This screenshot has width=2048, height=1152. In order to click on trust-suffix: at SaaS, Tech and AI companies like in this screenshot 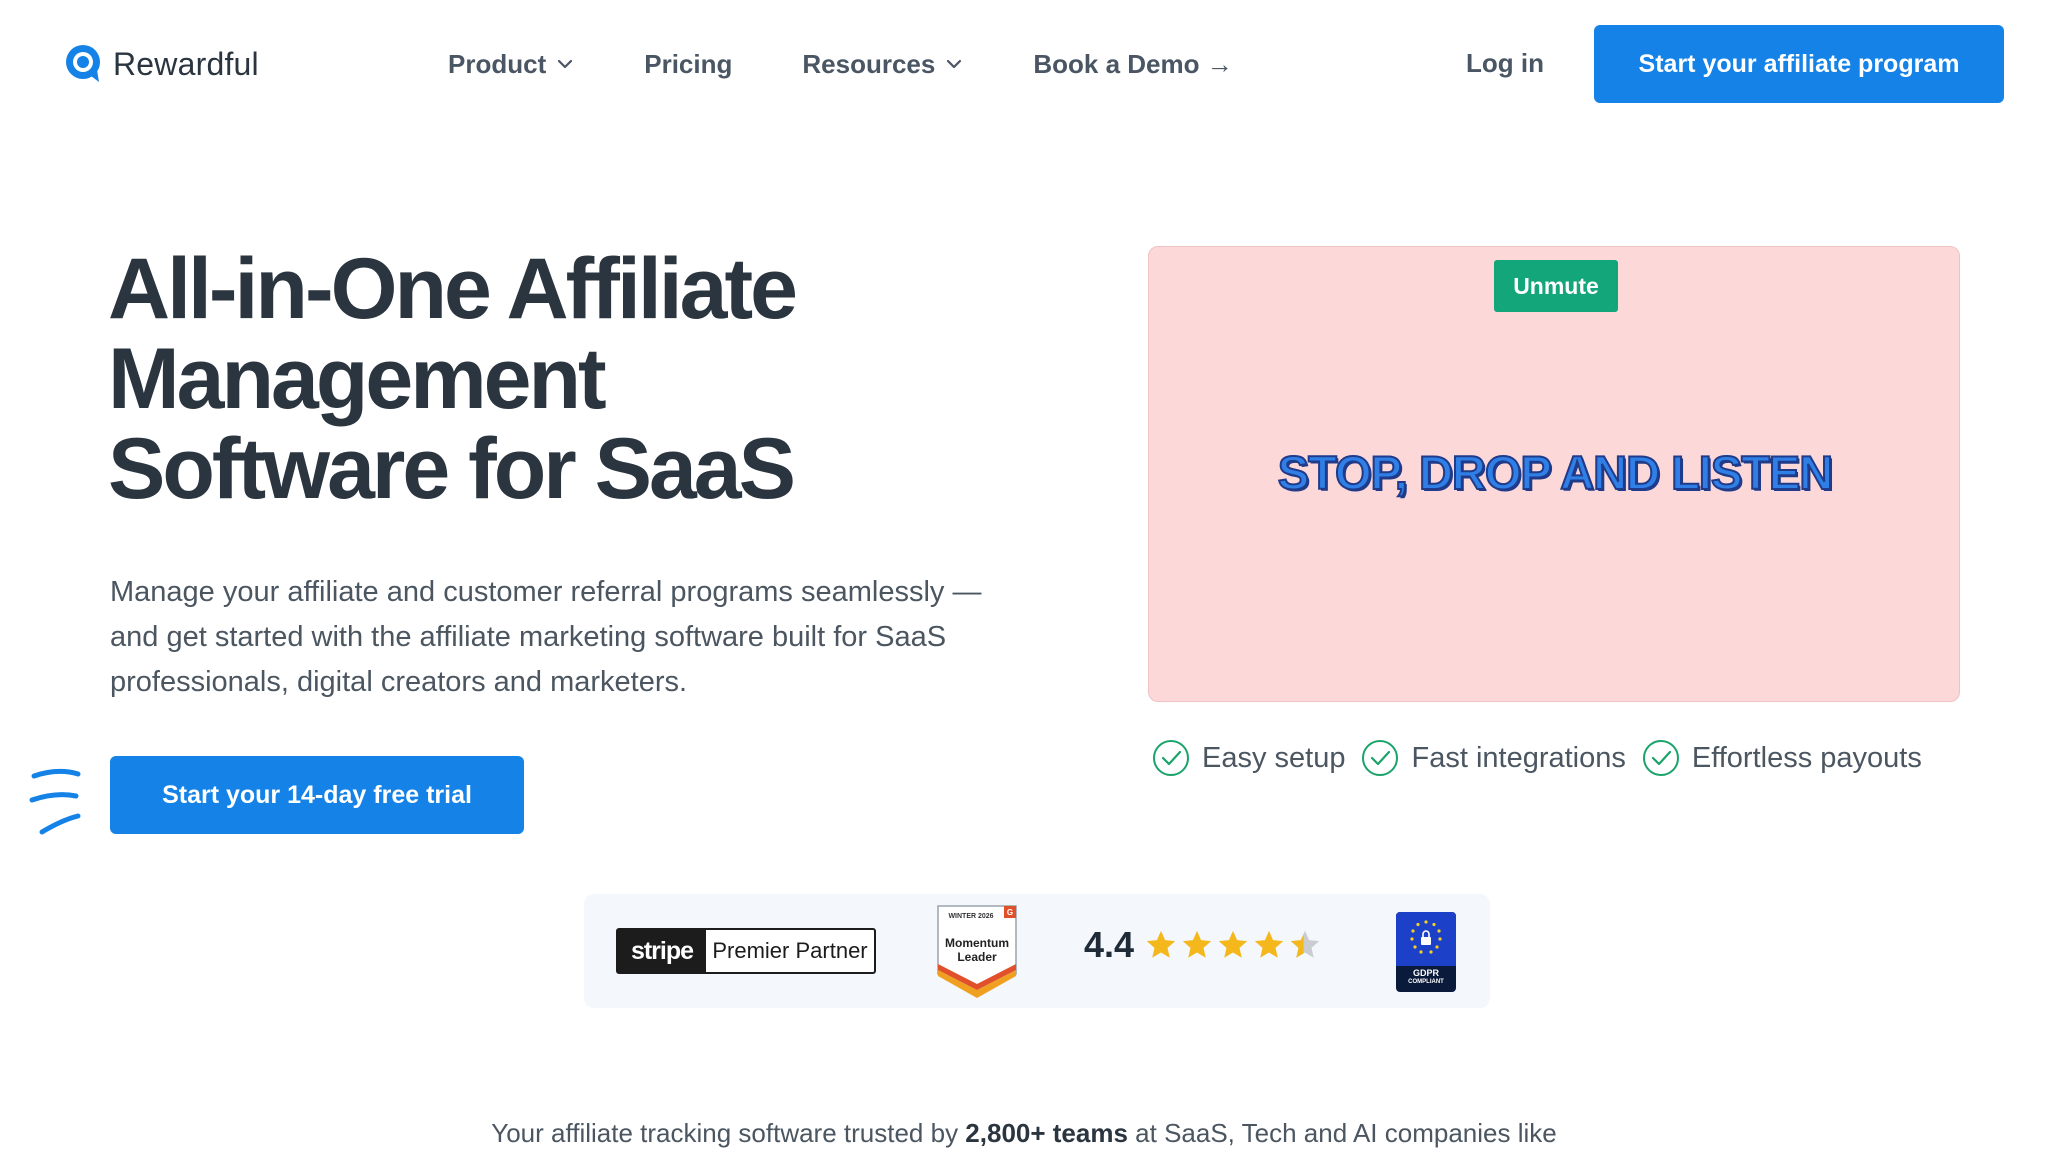, I will do `click(1342, 1133)`.